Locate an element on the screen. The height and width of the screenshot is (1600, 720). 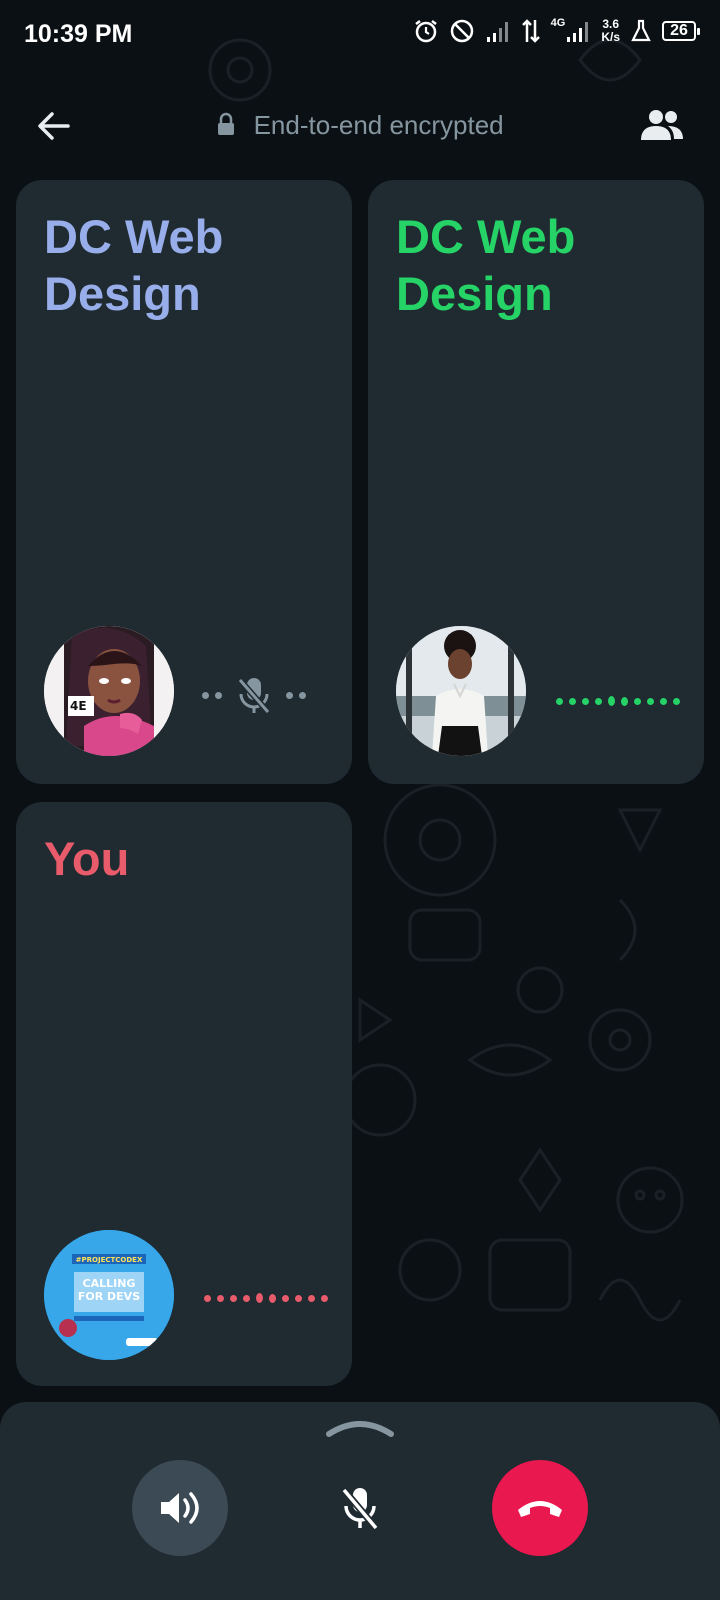
network-type: 4G is located at coordinates (558, 23).